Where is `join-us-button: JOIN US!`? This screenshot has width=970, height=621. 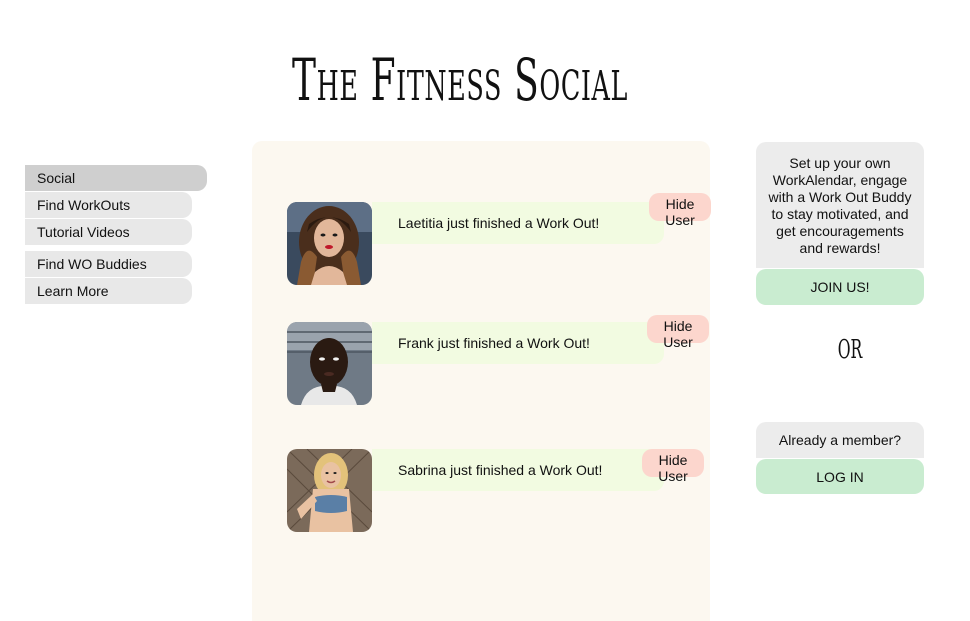
join-us-button: JOIN US! is located at coordinates (840, 287).